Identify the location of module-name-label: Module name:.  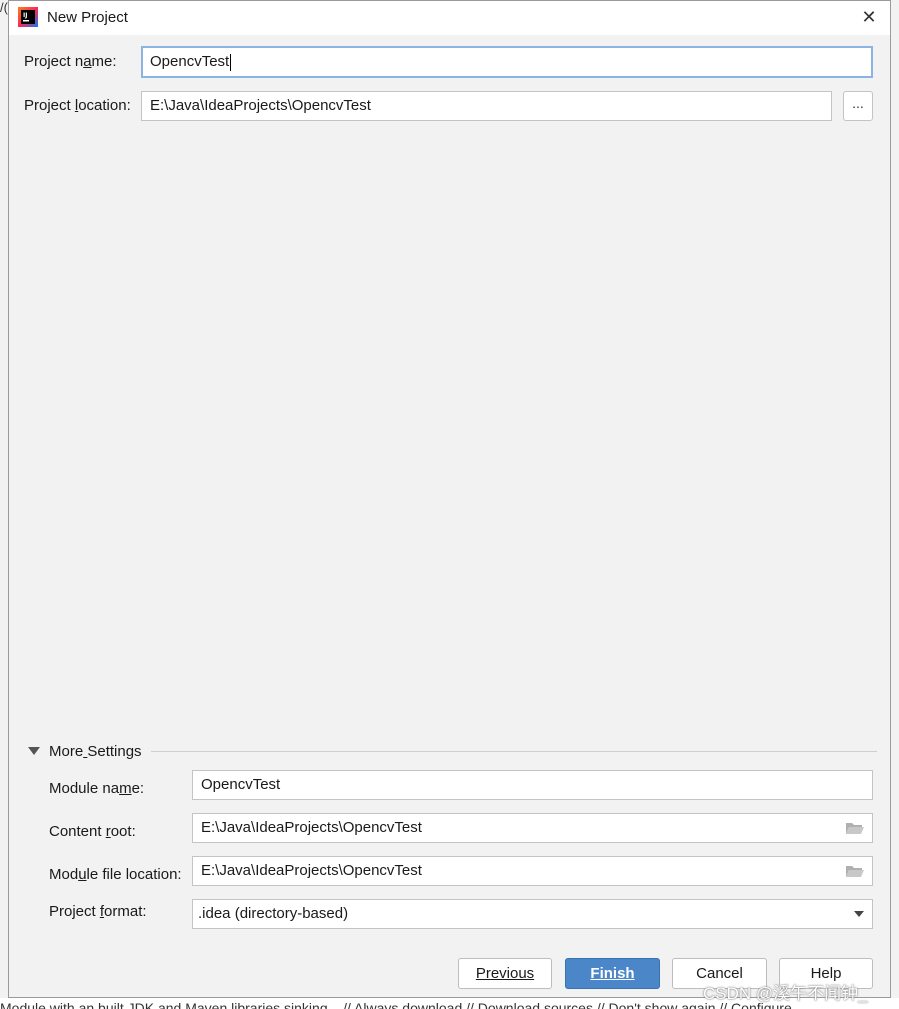
(97, 788).